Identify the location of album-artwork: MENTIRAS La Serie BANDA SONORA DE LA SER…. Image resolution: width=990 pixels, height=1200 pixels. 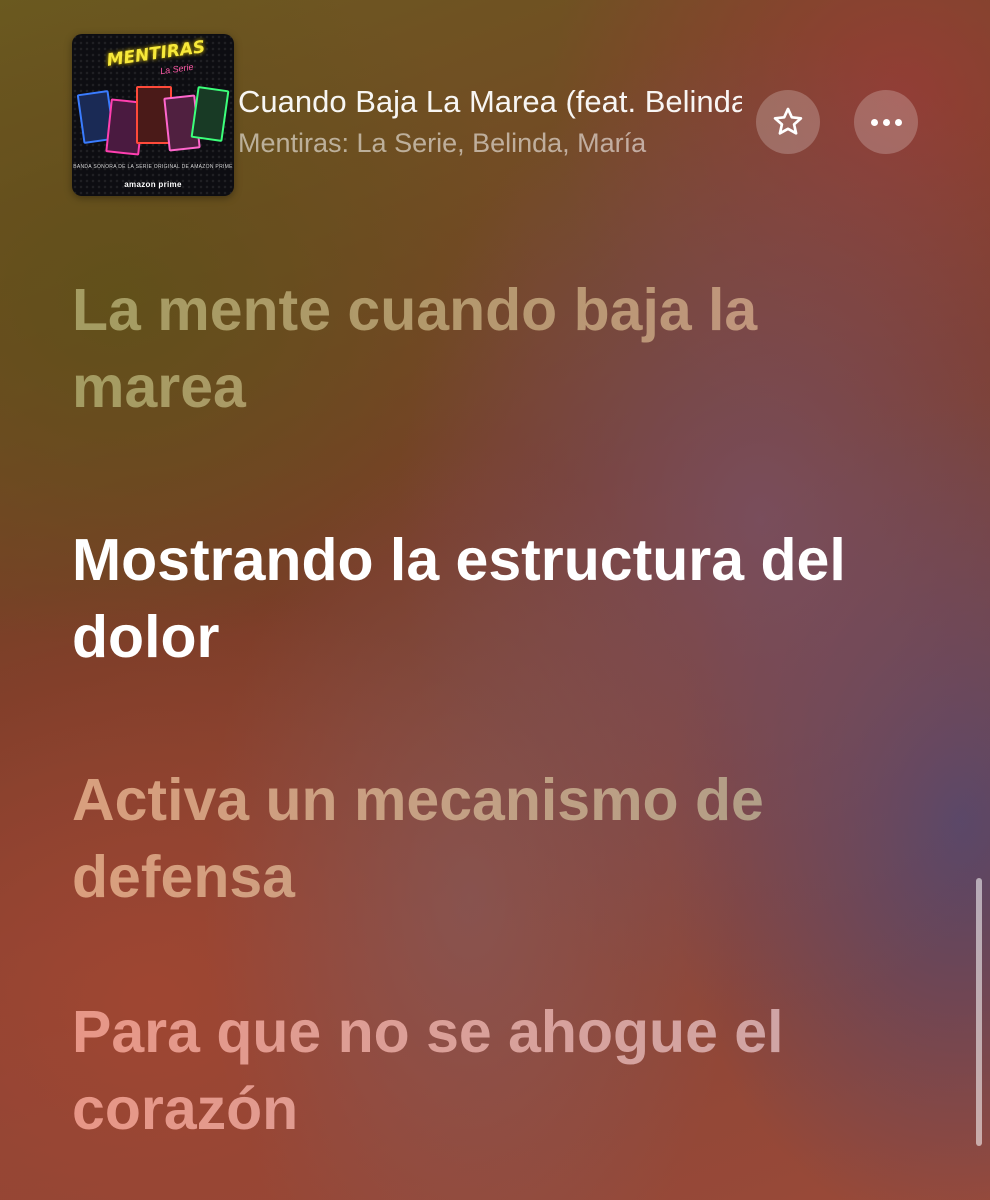
(153, 115).